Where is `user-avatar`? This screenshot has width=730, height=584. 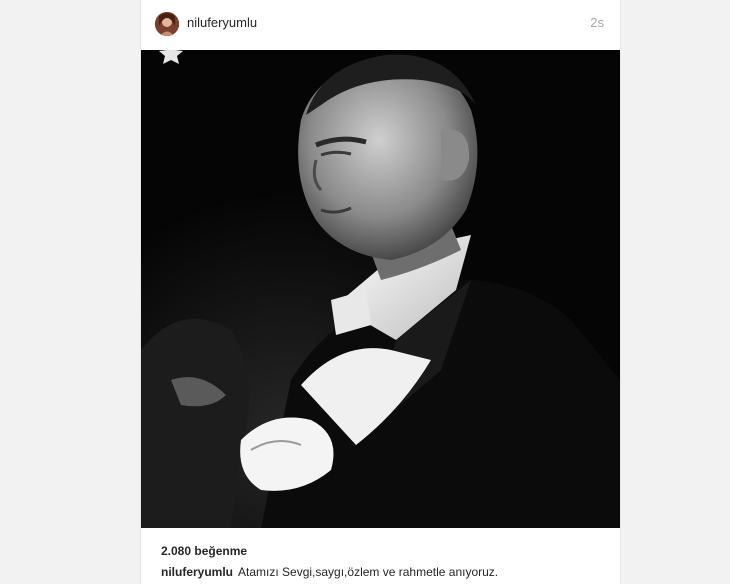
user-avatar is located at coordinates (167, 24).